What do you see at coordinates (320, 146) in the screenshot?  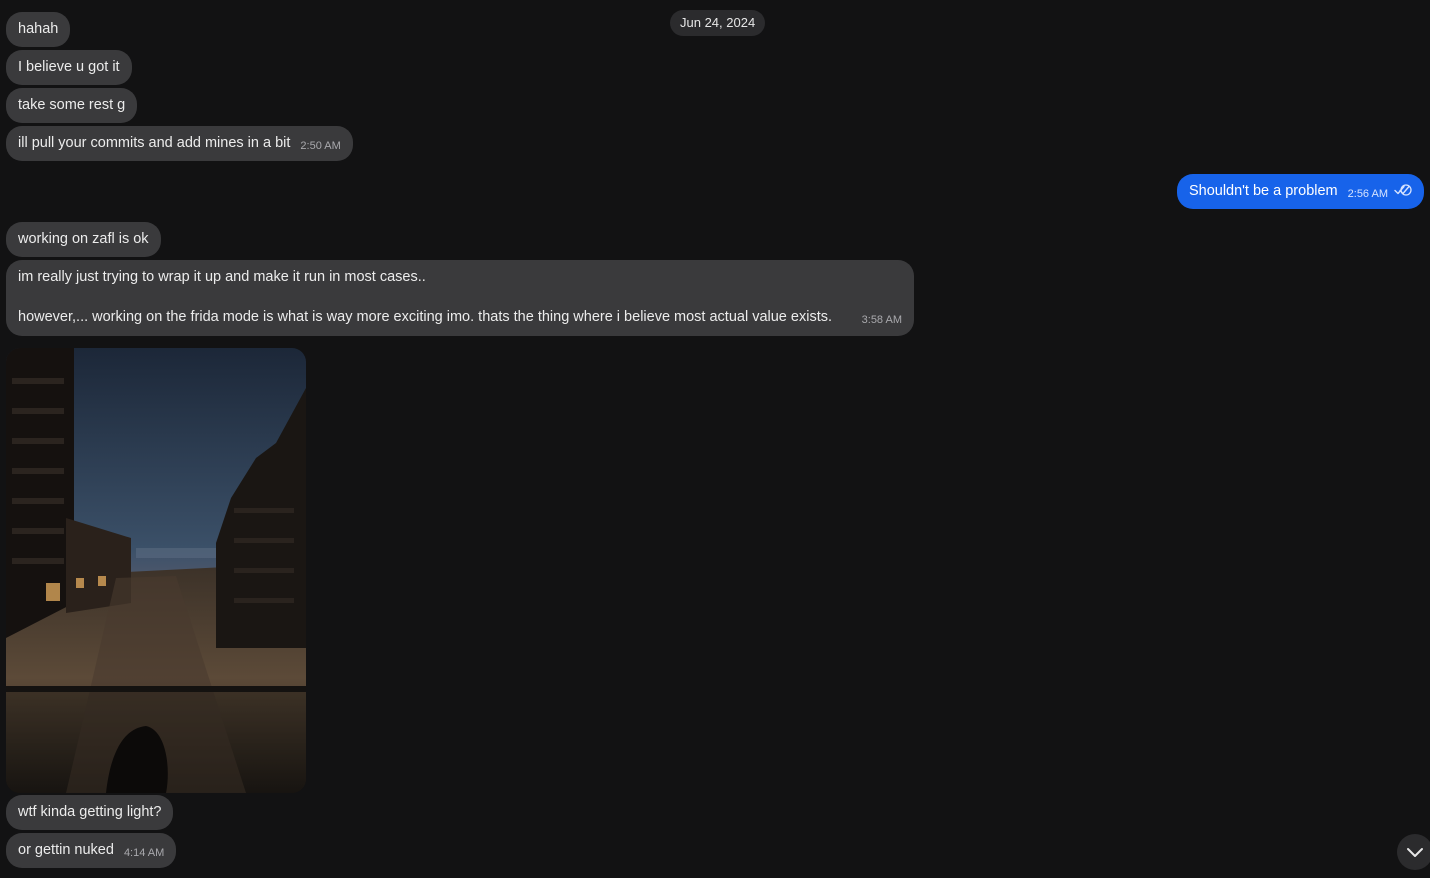 I see `message-time: 2:50 AM` at bounding box center [320, 146].